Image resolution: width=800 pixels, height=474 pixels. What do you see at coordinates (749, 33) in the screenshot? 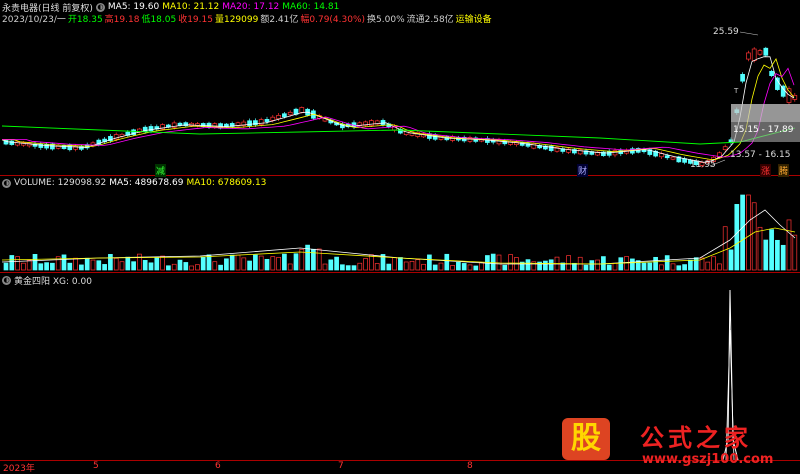
I see `high-marker-line` at bounding box center [749, 33].